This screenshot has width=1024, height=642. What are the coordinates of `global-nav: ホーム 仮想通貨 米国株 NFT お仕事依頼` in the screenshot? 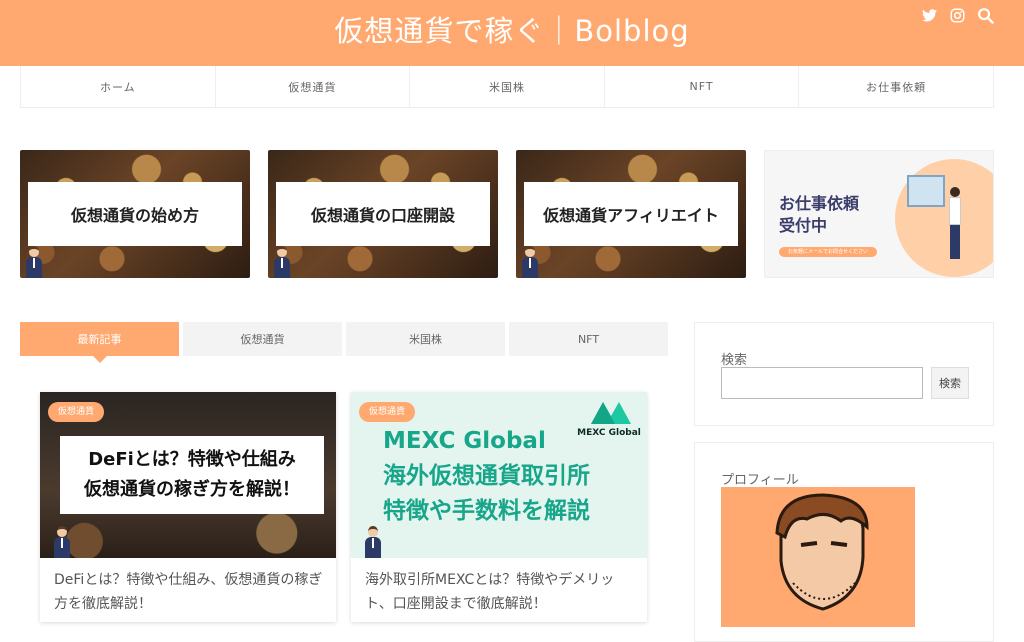 It's located at (507, 87).